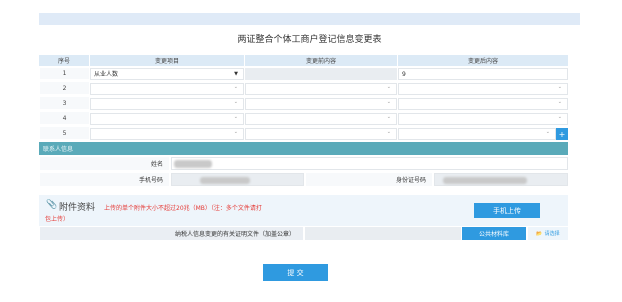  I want to click on row-number: 1, so click(64, 73).